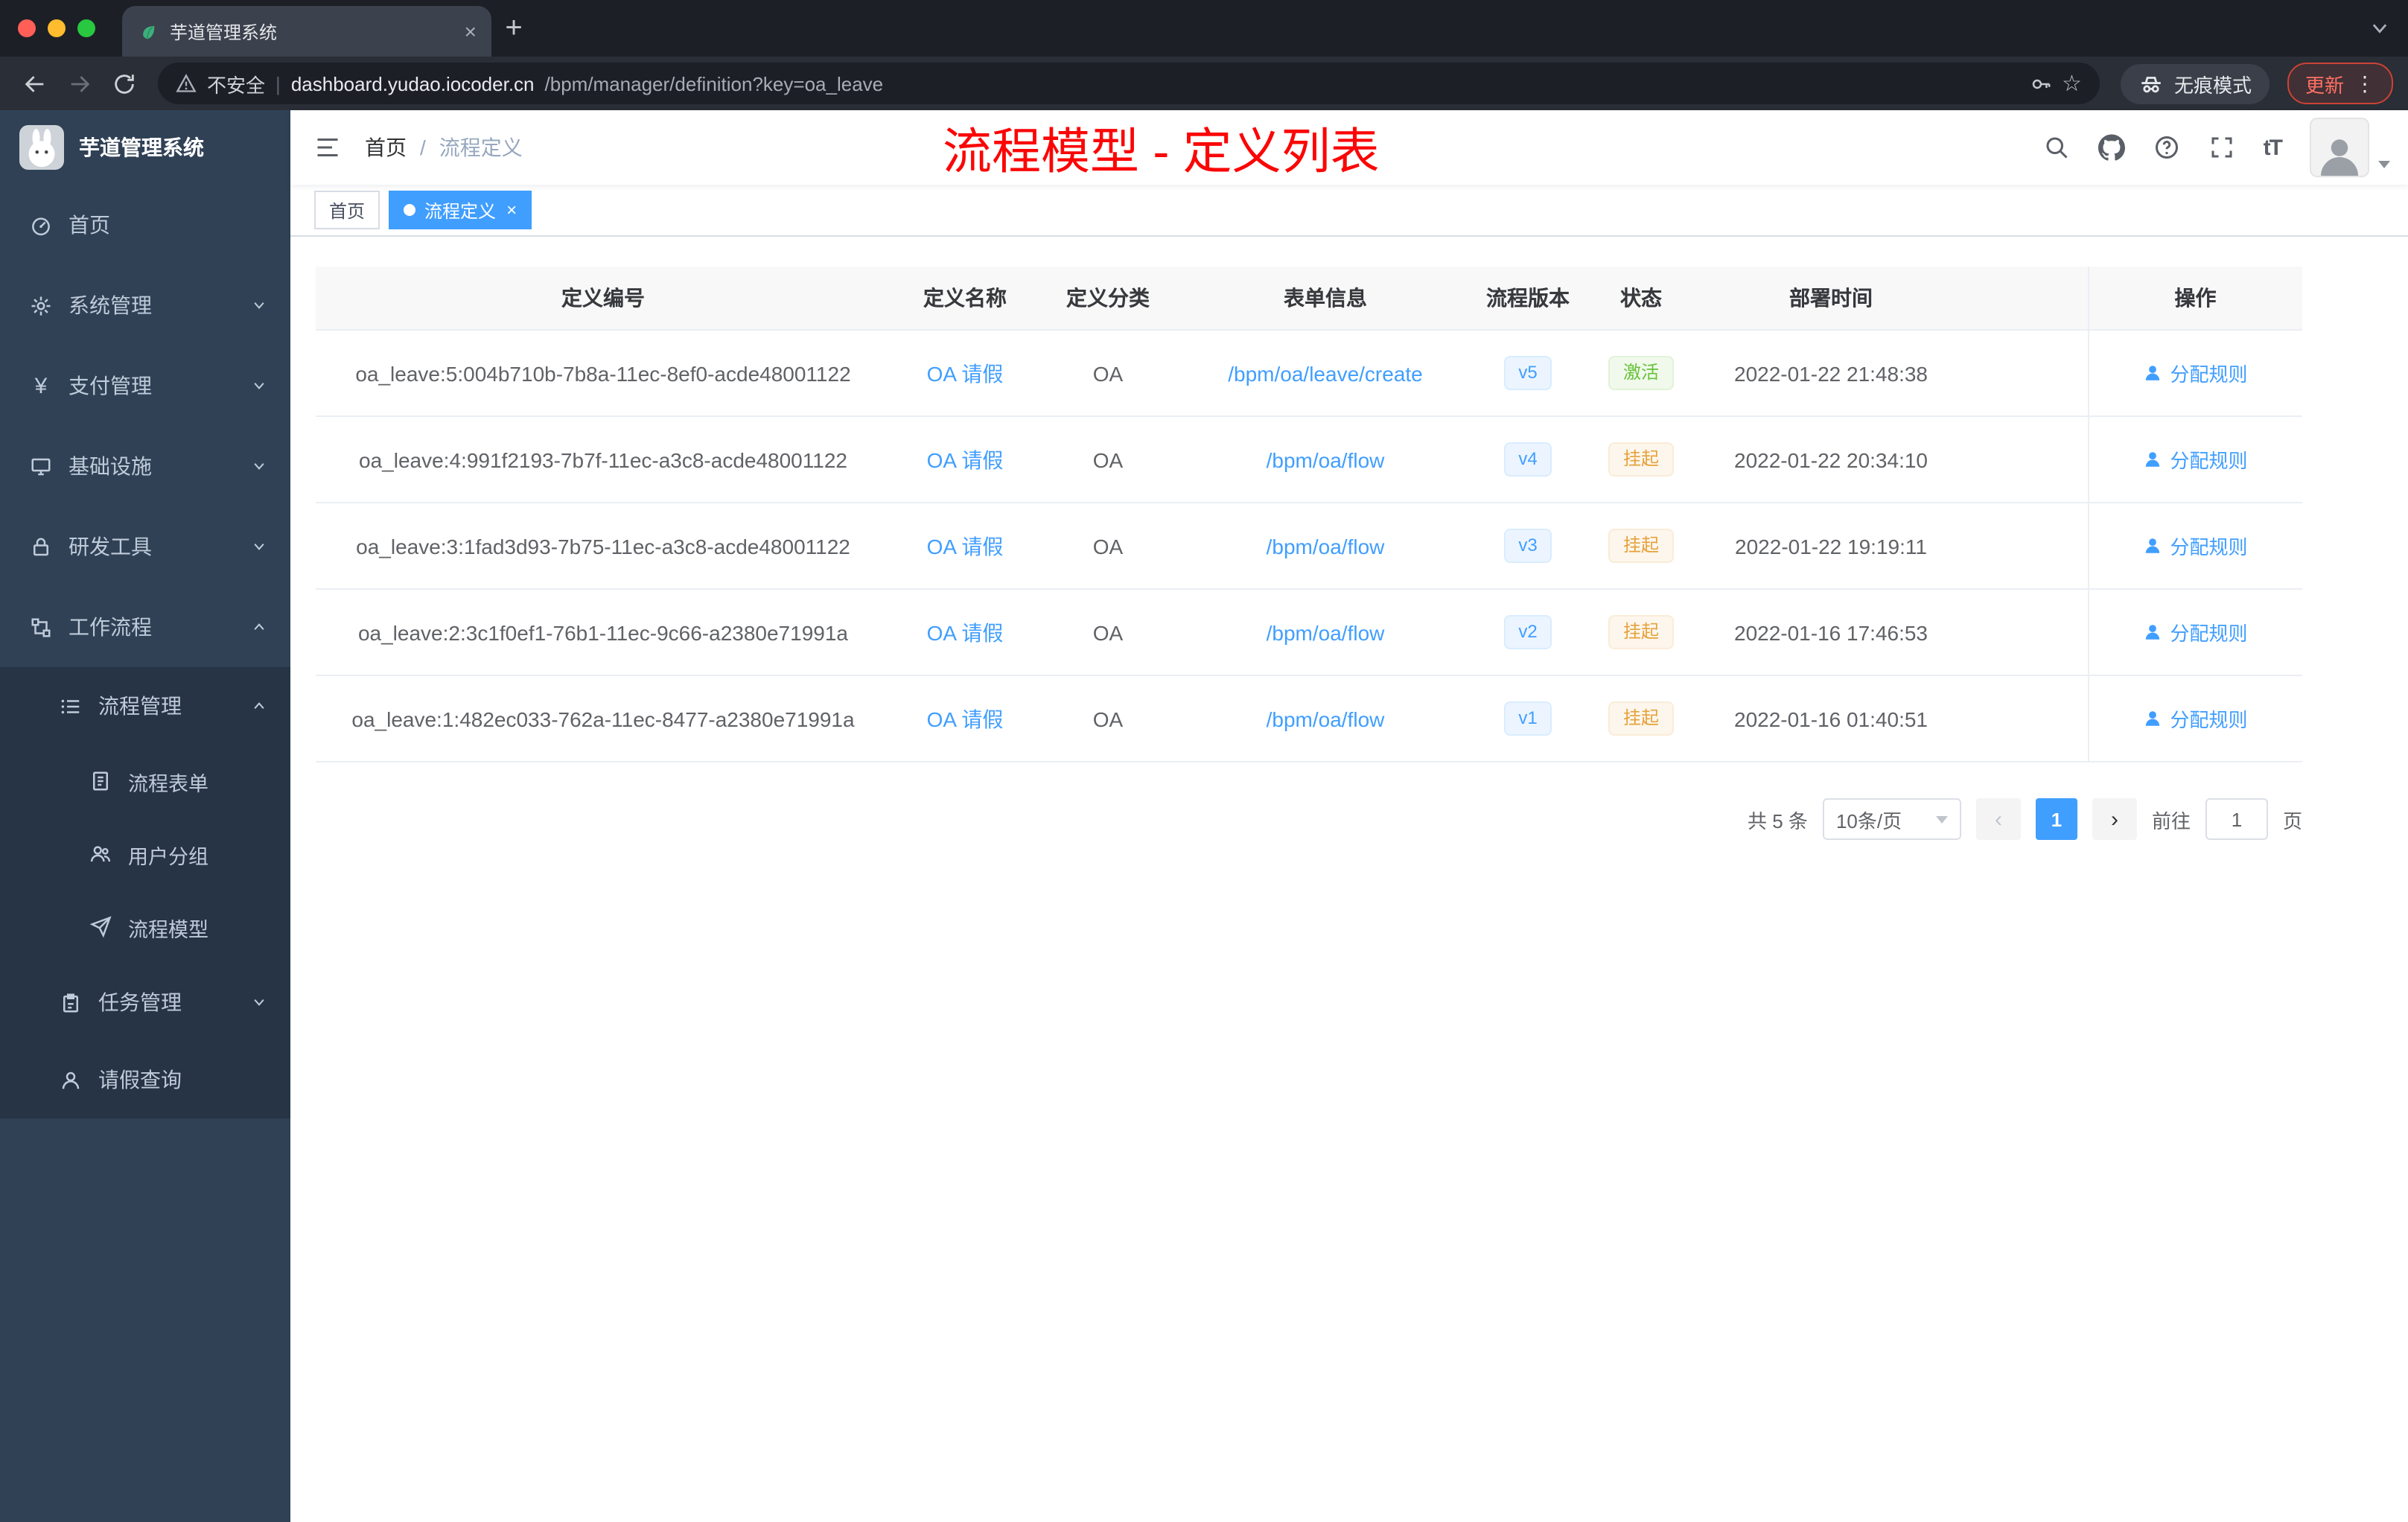 The image size is (2408, 1522). I want to click on back-button, so click(34, 83).